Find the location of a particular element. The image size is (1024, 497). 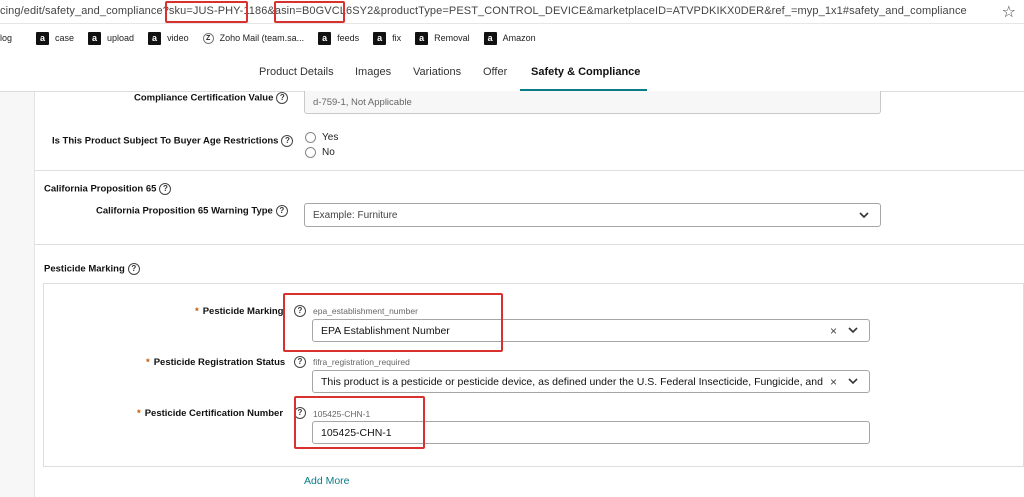

zoho-icon: Z is located at coordinates (208, 38).